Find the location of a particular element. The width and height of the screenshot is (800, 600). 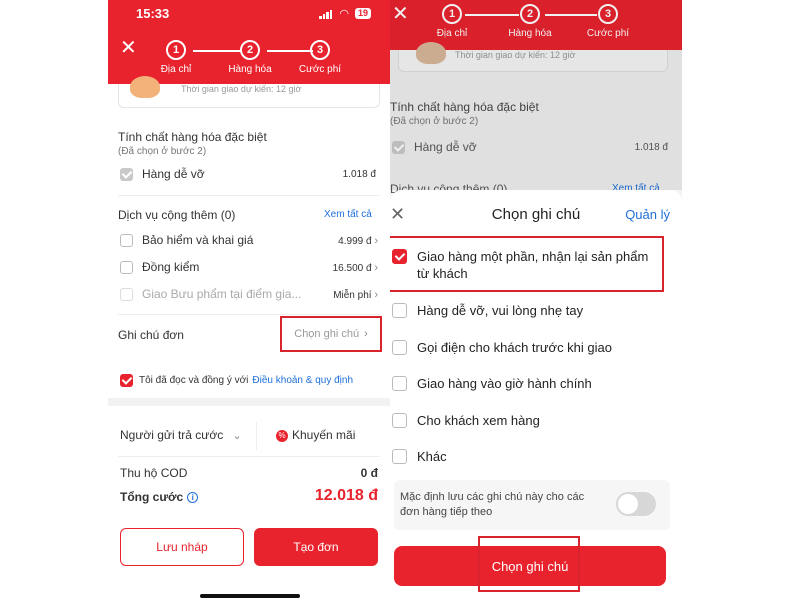

terms-link: Điều khoản & quy định is located at coordinates (302, 380).